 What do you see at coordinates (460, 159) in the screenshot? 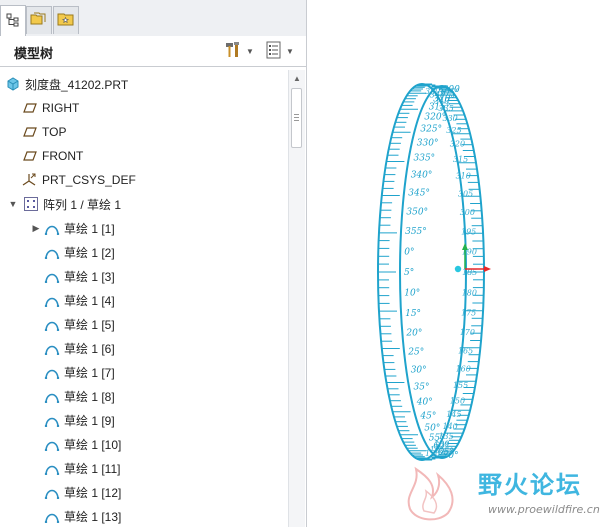
I see `dial-back-label: 315` at bounding box center [460, 159].